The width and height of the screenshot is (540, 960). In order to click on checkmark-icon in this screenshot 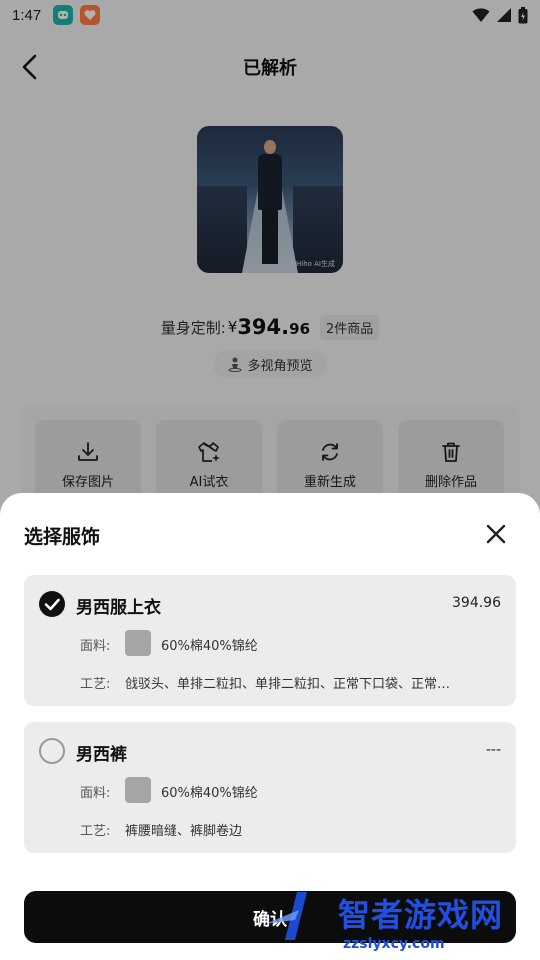, I will do `click(52, 604)`.